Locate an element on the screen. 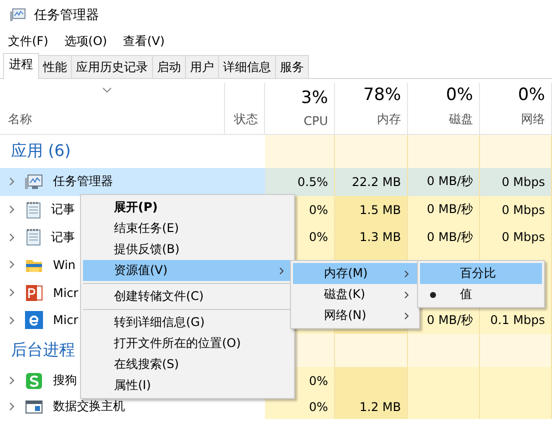 The image size is (552, 424). table-cell: 22.2 MB is located at coordinates (371, 182).